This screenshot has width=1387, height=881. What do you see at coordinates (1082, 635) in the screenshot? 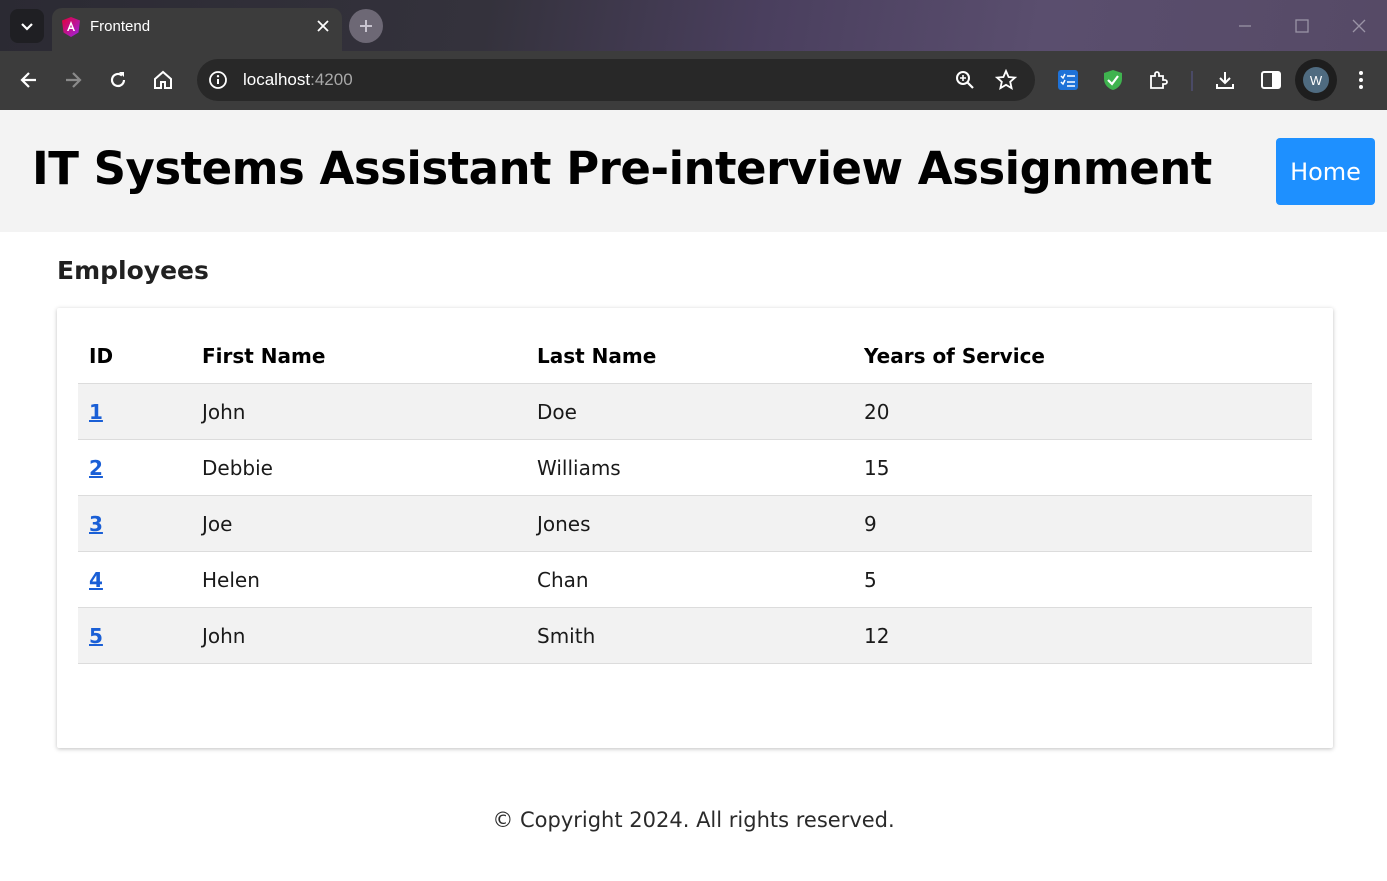
I see `cell-years: 12` at bounding box center [1082, 635].